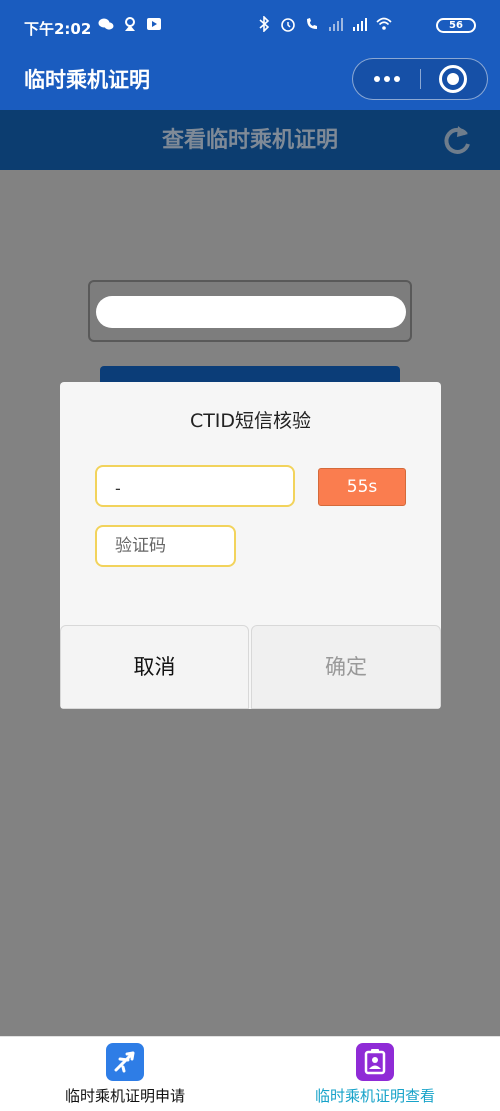 Image resolution: width=500 pixels, height=1111 pixels. Describe the element at coordinates (456, 25) in the screenshot. I see `battery-indicator: 56` at that location.